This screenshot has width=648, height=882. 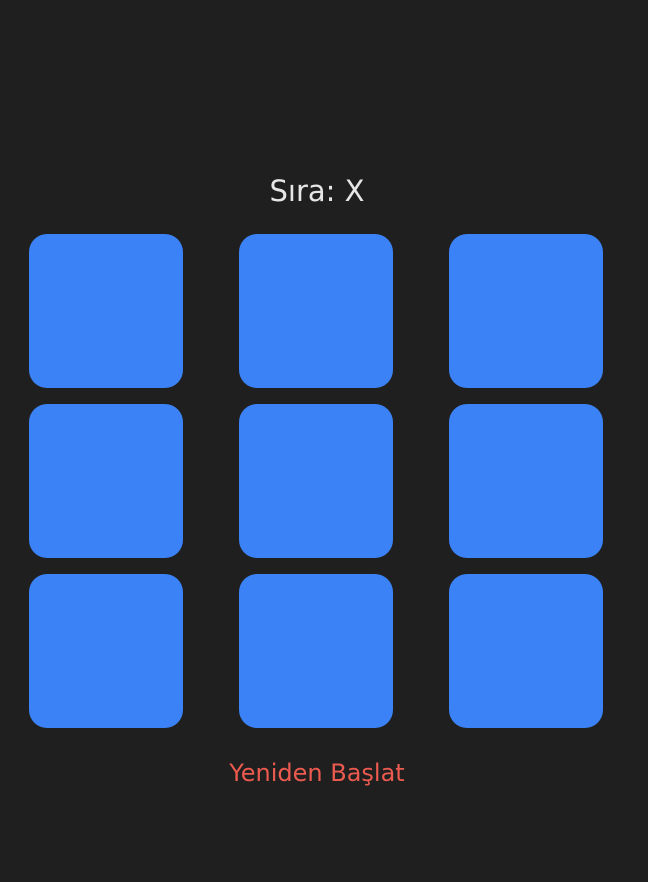 I want to click on turn-indicator: Sıra: X, so click(x=317, y=191).